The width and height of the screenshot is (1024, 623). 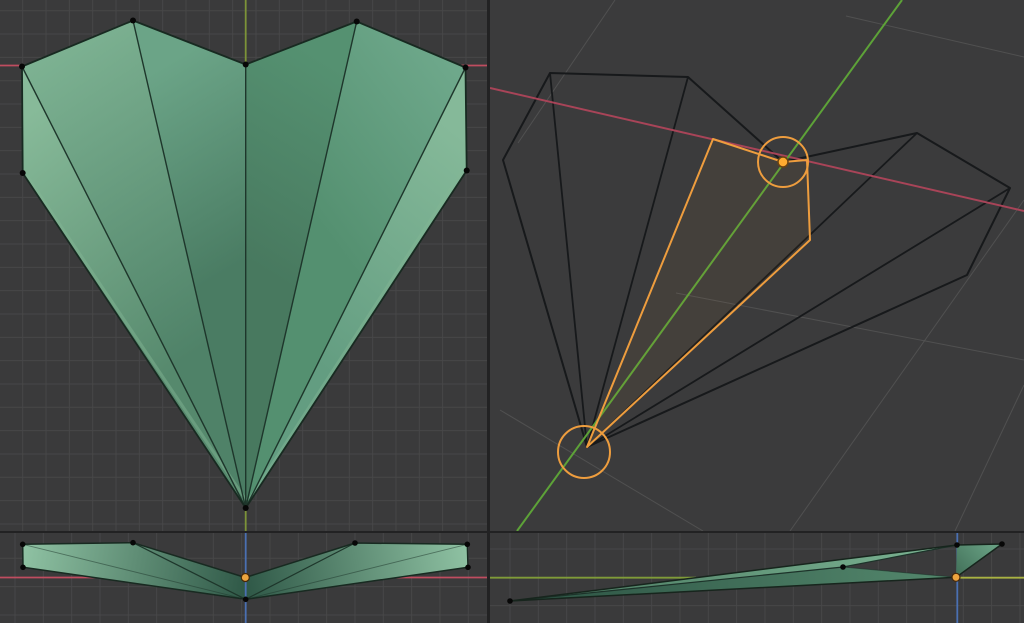 I want to click on heart-face, so click(x=733, y=584).